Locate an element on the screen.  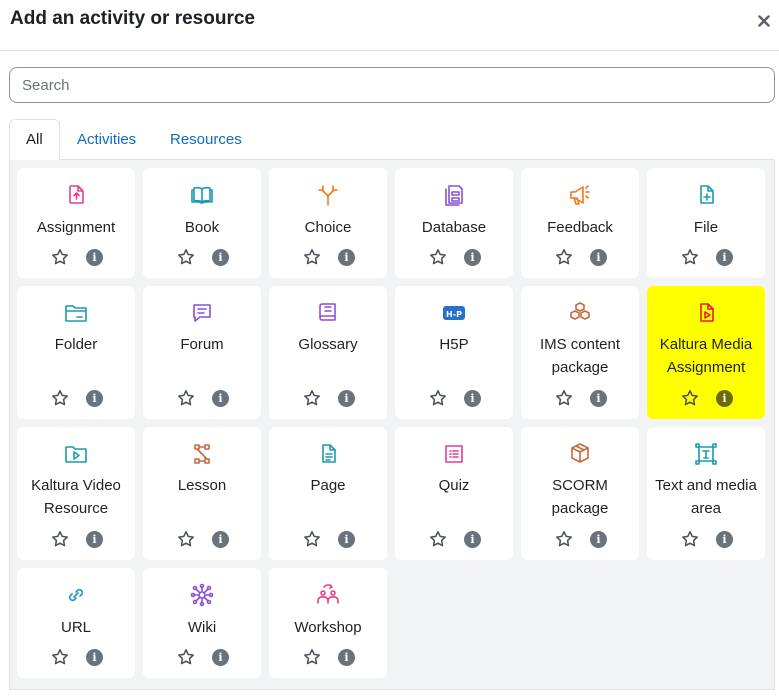
tab-resources: Resources is located at coordinates (206, 139).